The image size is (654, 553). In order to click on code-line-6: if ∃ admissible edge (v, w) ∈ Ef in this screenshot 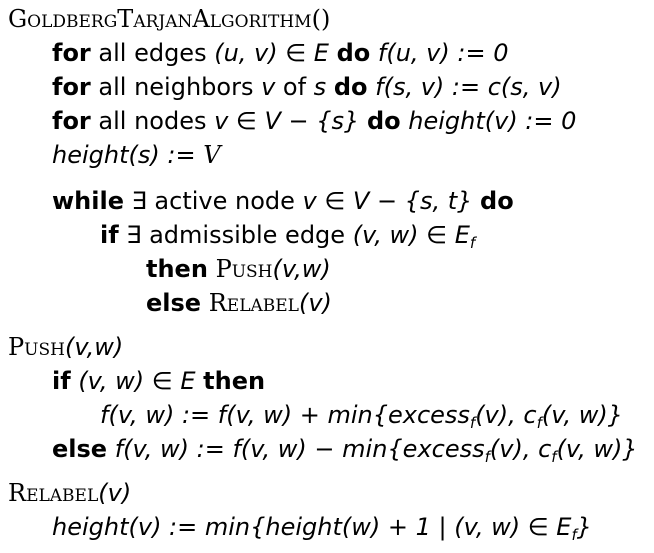, I will do `click(287, 239)`.